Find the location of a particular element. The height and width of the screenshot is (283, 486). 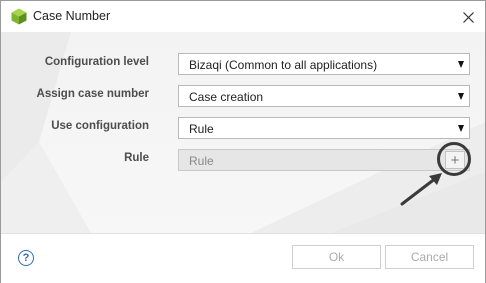

configuration-level-label: Configuration level is located at coordinates (96, 62).